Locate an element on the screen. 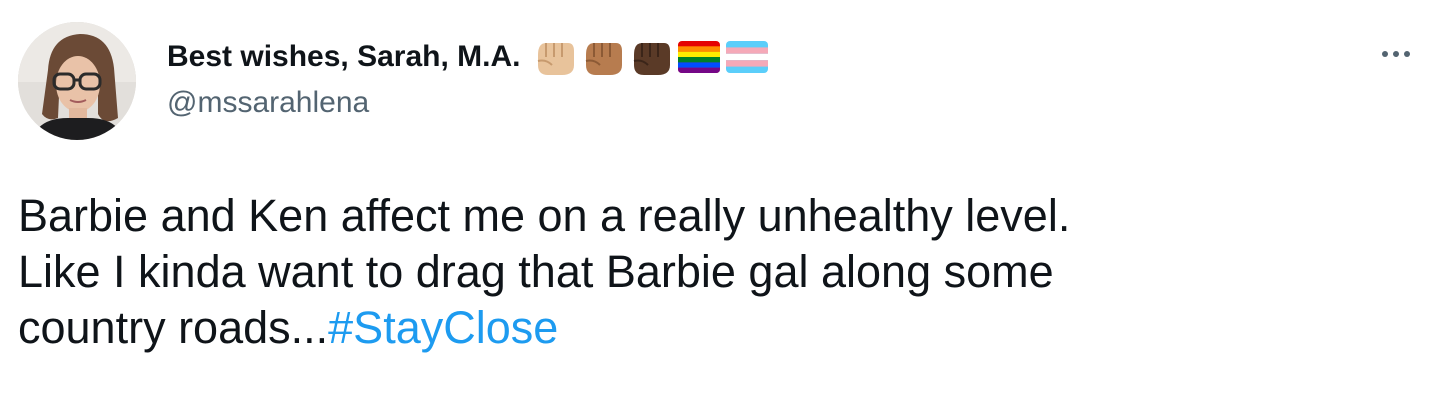 The image size is (1440, 401). transgender-flag-icon is located at coordinates (747, 57).